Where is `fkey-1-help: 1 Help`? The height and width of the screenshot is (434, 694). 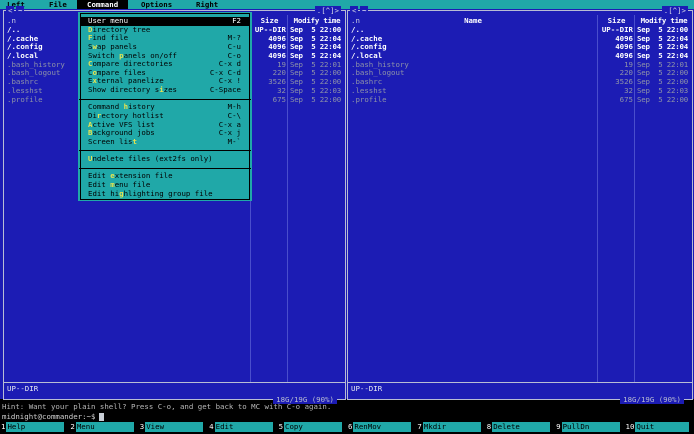
fkey-1-help: 1 Help is located at coordinates (34, 427).